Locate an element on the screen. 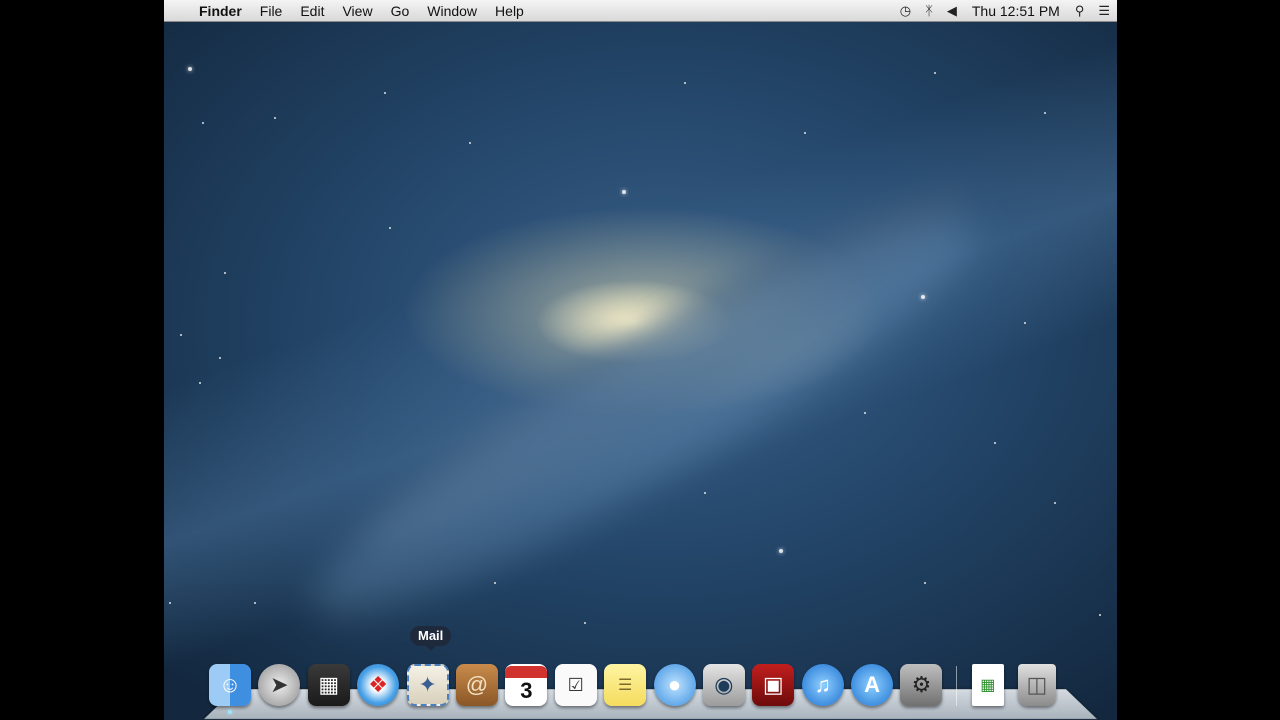 Image resolution: width=1280 pixels, height=720 pixels. system-preferences-icon: ⚙ is located at coordinates (921, 685).